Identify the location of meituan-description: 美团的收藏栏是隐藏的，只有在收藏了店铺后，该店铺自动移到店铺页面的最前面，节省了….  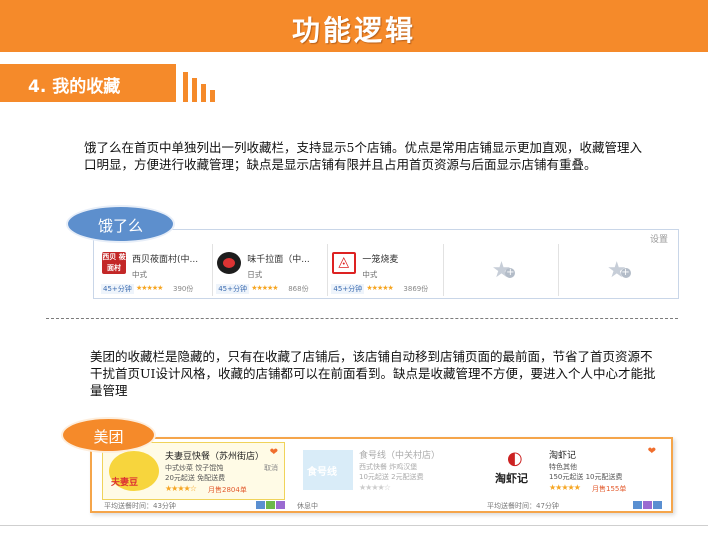
(373, 373).